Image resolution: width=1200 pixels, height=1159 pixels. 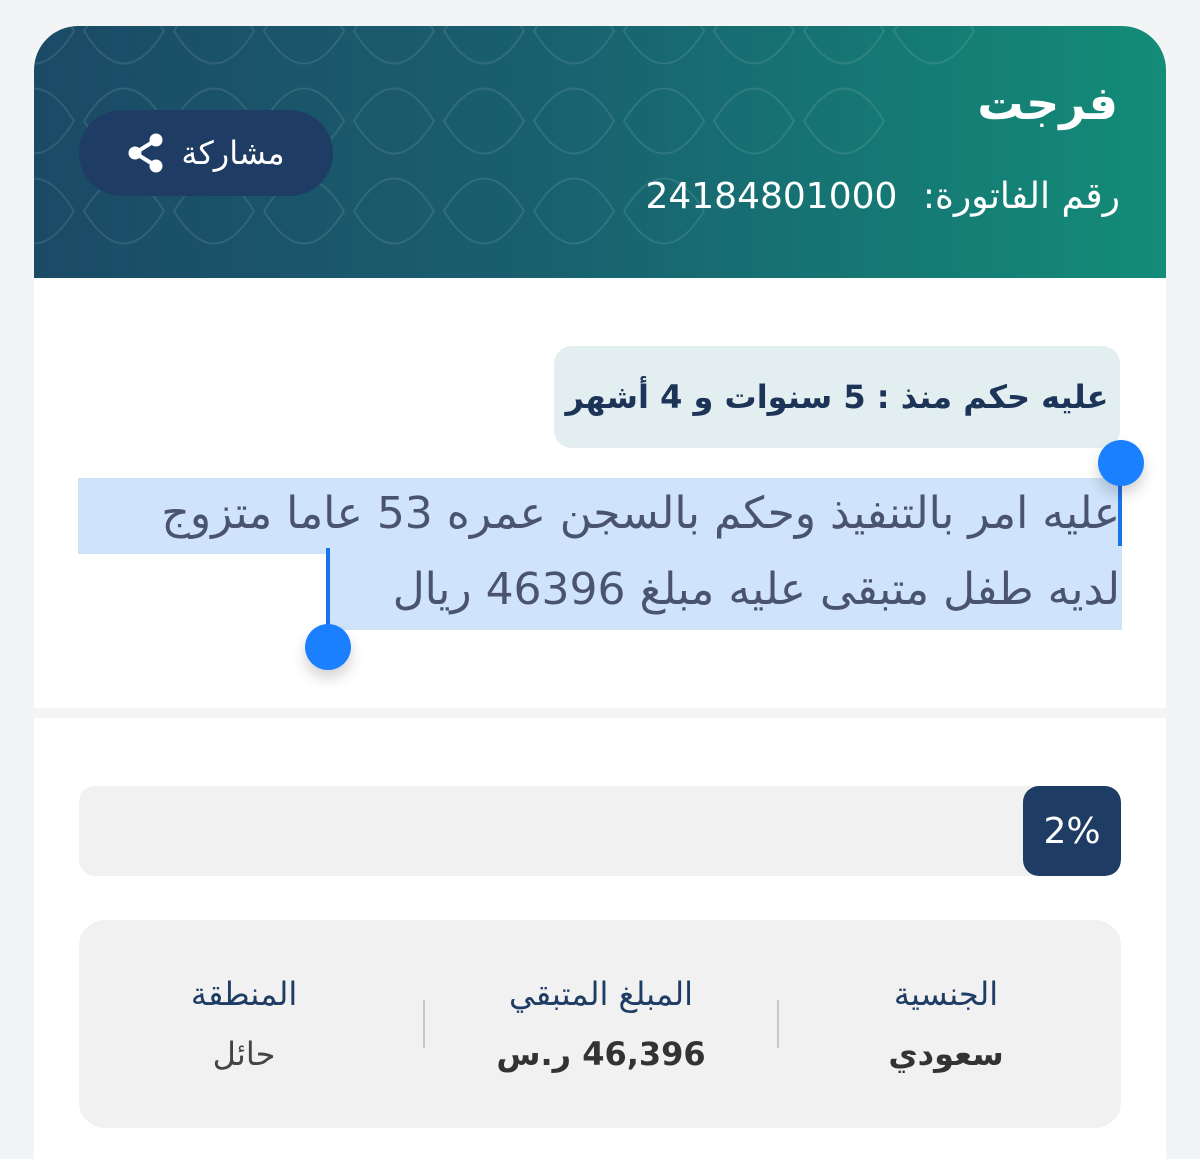 What do you see at coordinates (600, 831) in the screenshot?
I see `progress-bar: 2%` at bounding box center [600, 831].